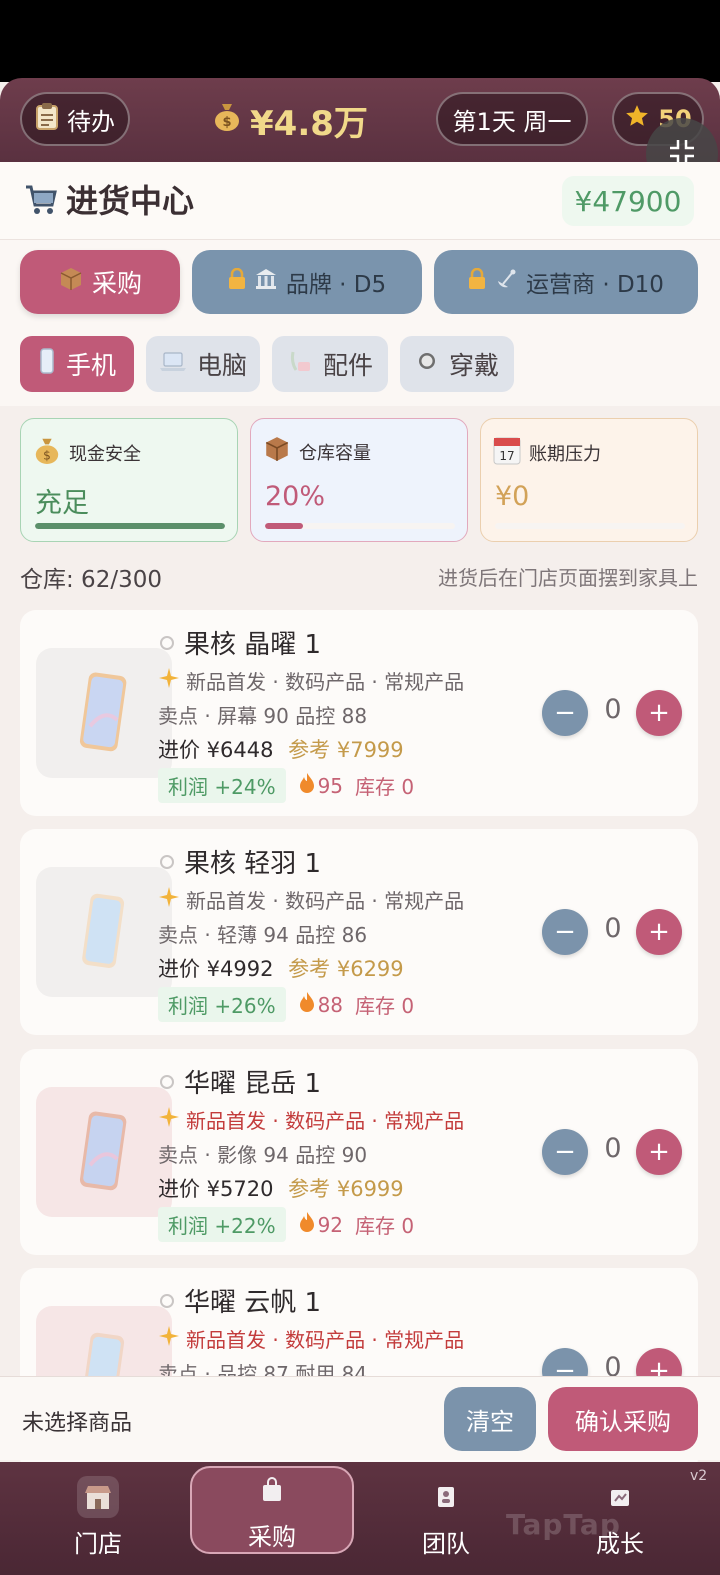 The width and height of the screenshot is (720, 1575). What do you see at coordinates (330, 1004) in the screenshot?
I see `heat-value: 88` at bounding box center [330, 1004].